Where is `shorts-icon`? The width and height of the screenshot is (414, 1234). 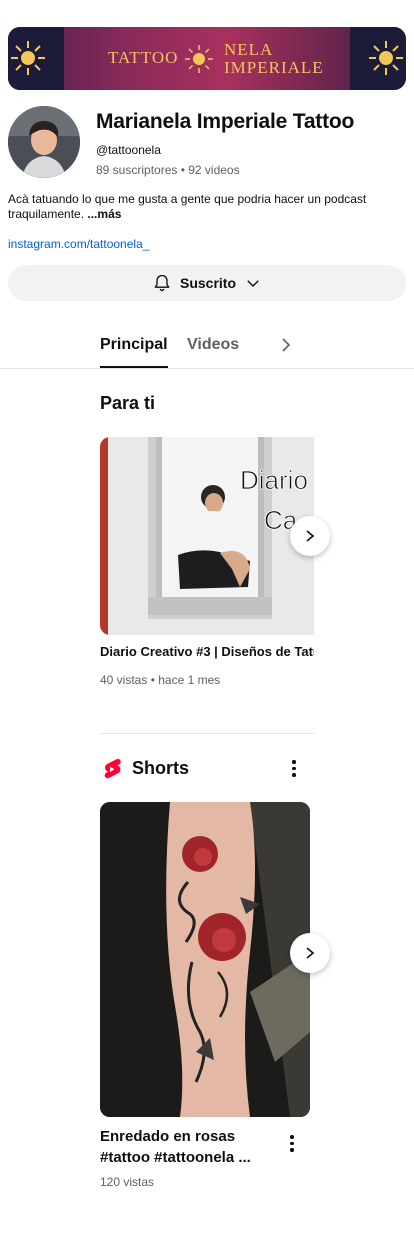 shorts-icon is located at coordinates (112, 768).